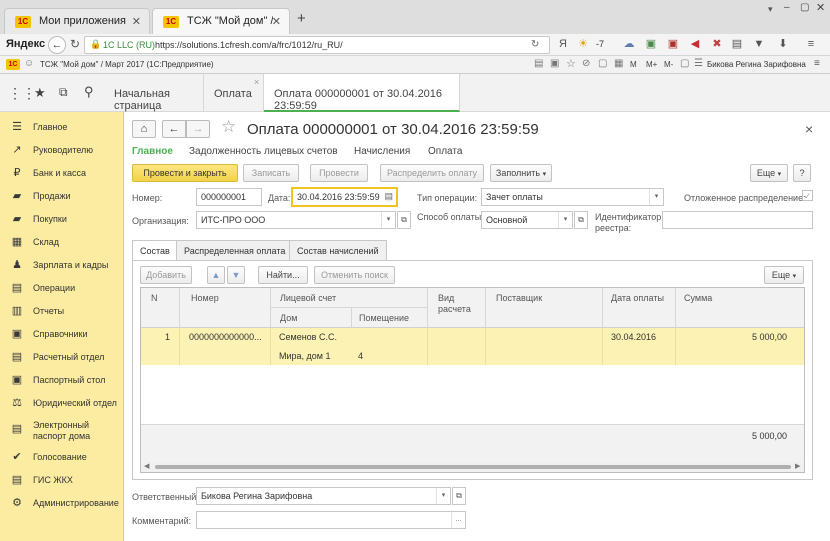 The image size is (830, 541). What do you see at coordinates (154, 298) in the screenshot?
I see `header-n: N` at bounding box center [154, 298].